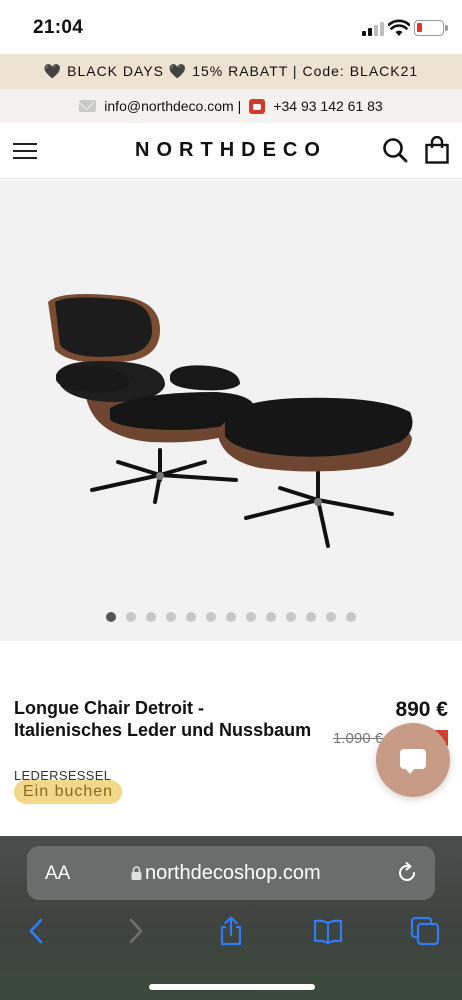  What do you see at coordinates (373, 29) in the screenshot?
I see `cellular-signal-icon` at bounding box center [373, 29].